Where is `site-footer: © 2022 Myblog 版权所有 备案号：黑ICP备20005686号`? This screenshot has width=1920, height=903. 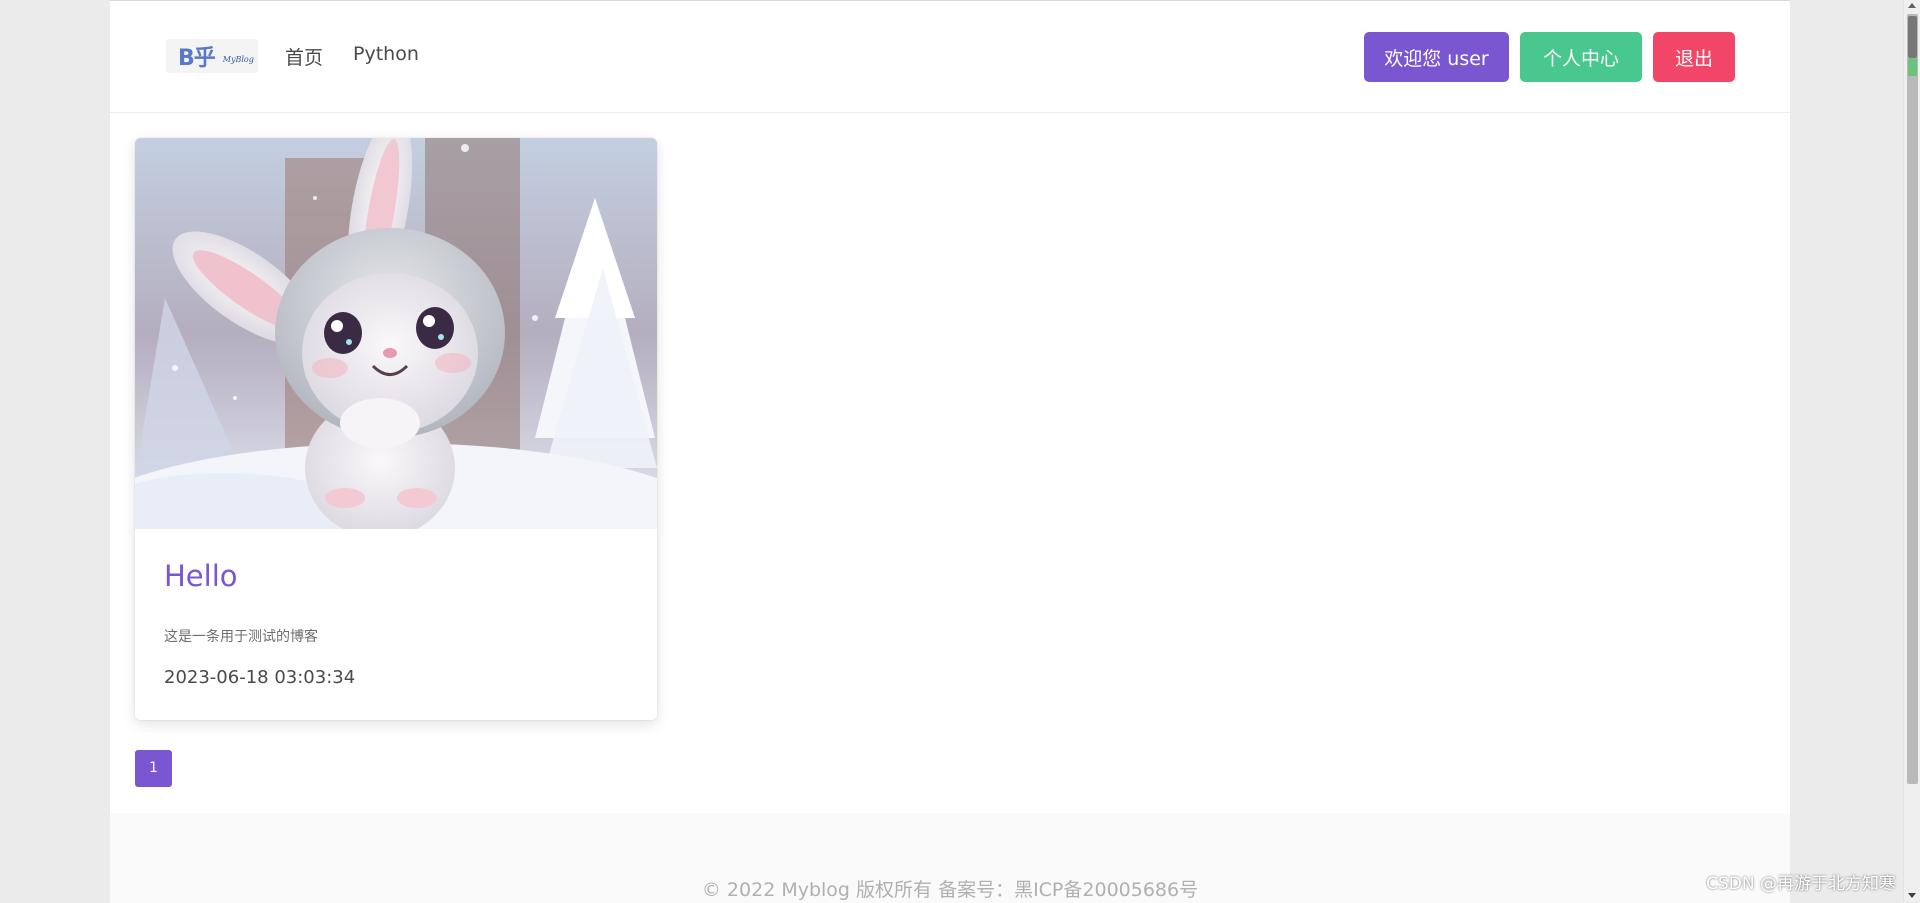 site-footer: © 2022 Myblog 版权所有 备案号：黑ICP备20005686号 is located at coordinates (950, 858).